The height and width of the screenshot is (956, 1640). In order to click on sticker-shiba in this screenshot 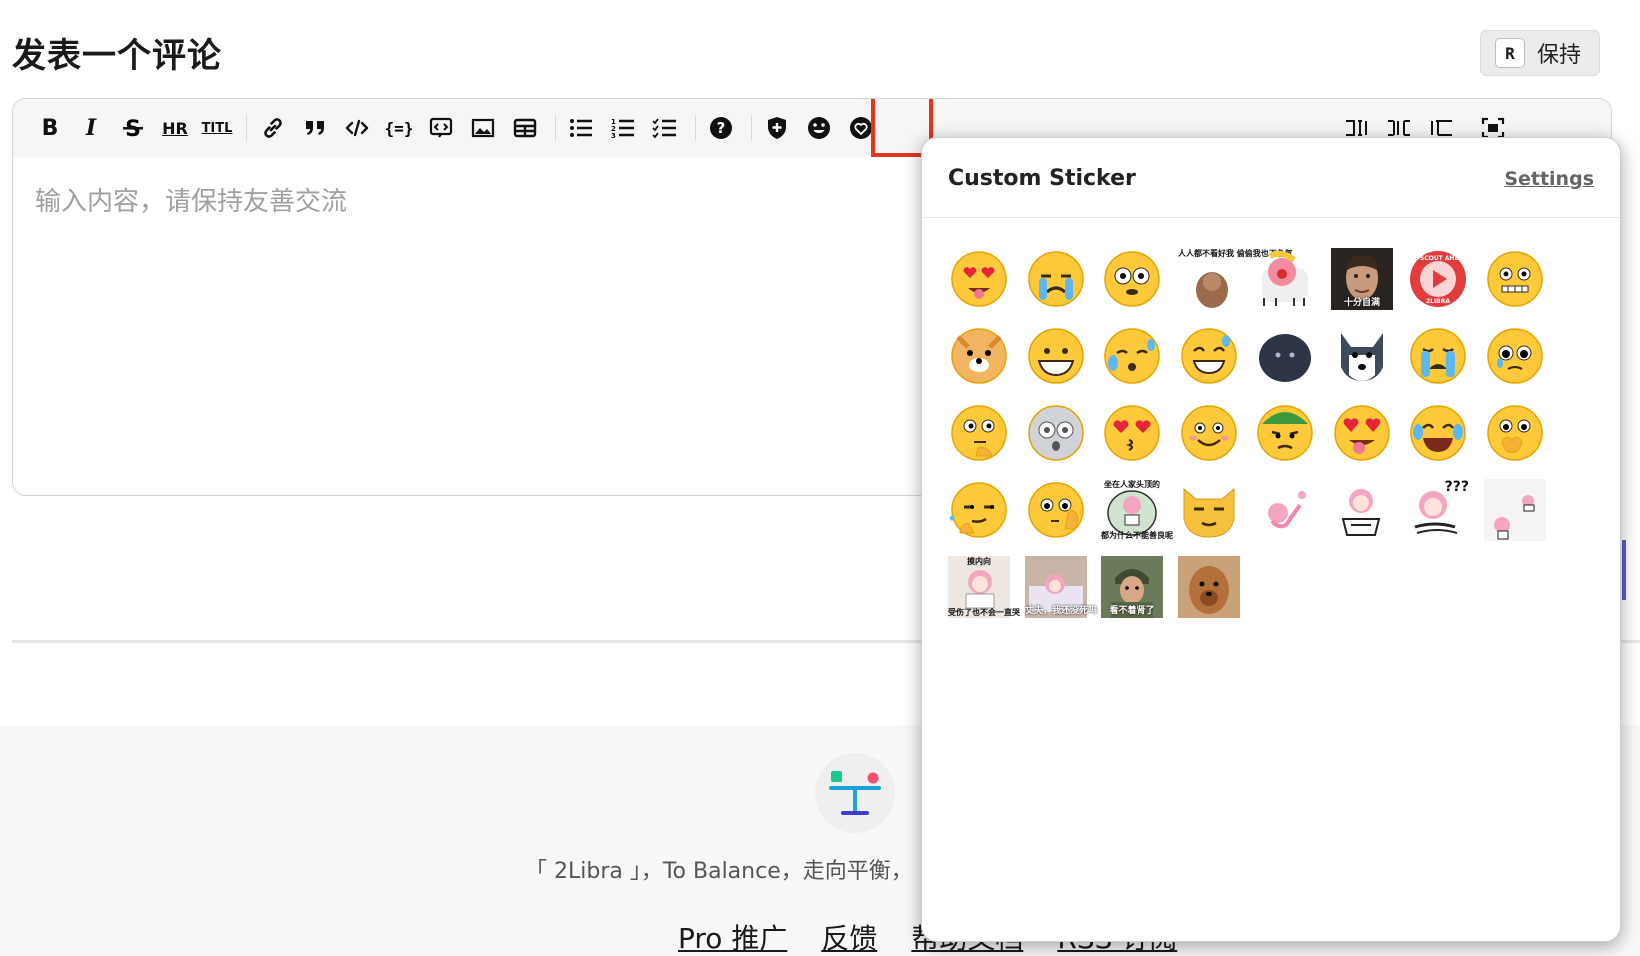, I will do `click(979, 356)`.